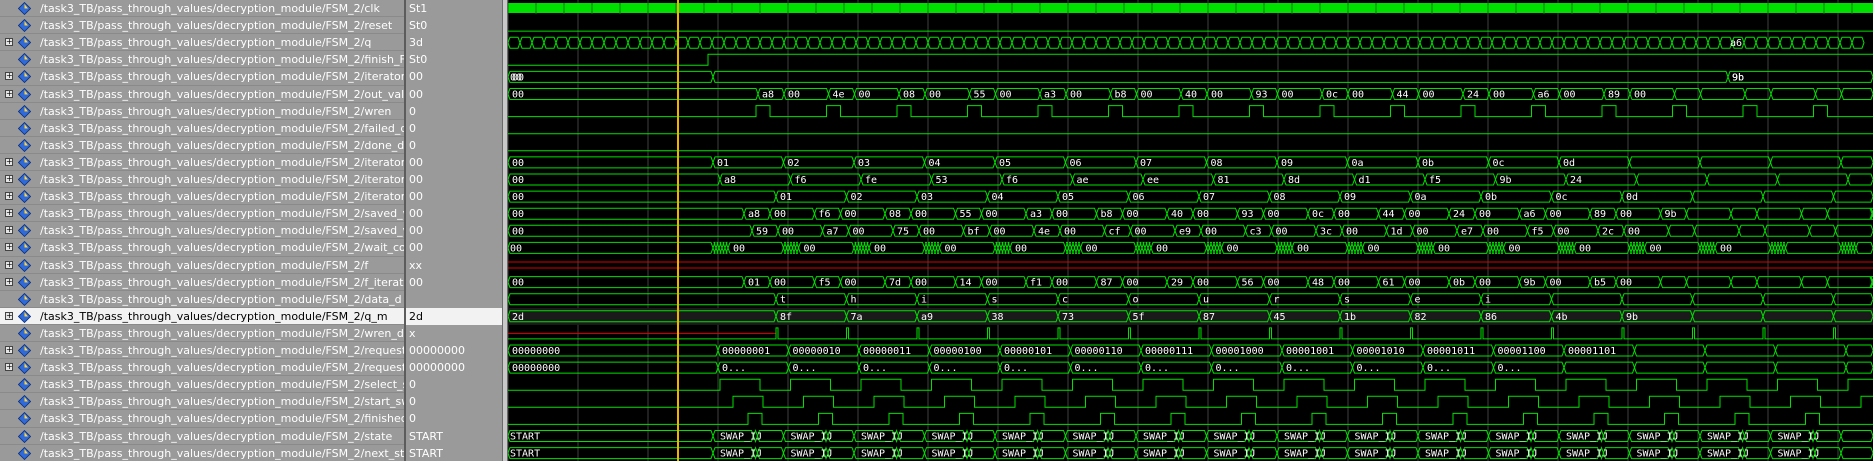 Image resolution: width=1873 pixels, height=461 pixels. Describe the element at coordinates (24, 111) in the screenshot. I see `signal-icon` at that location.